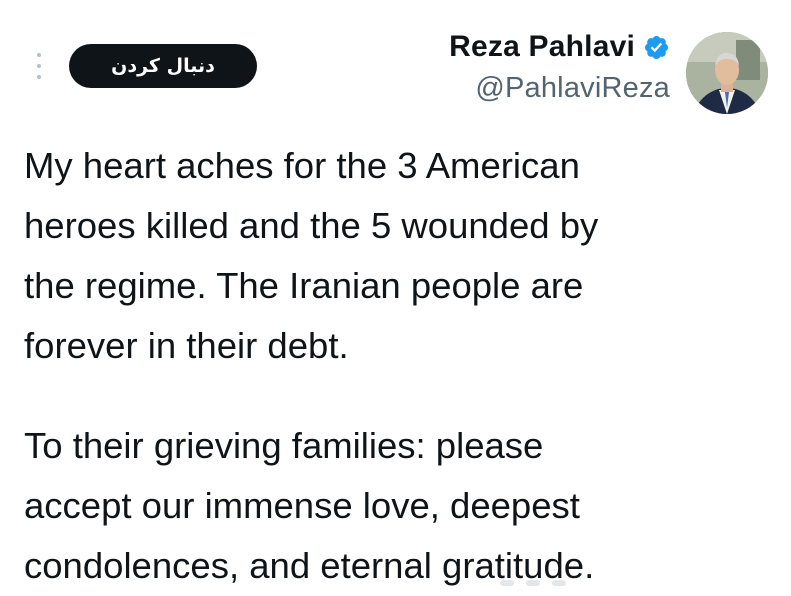  I want to click on cropped-footer, so click(560, 585).